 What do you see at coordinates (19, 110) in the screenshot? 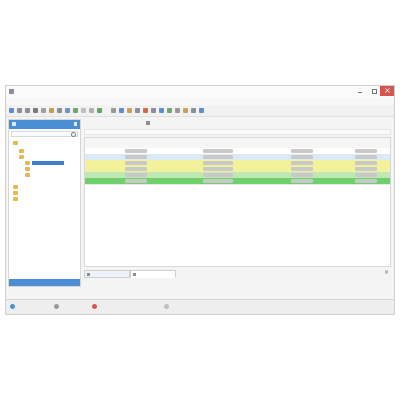
I see `undo-icon` at bounding box center [19, 110].